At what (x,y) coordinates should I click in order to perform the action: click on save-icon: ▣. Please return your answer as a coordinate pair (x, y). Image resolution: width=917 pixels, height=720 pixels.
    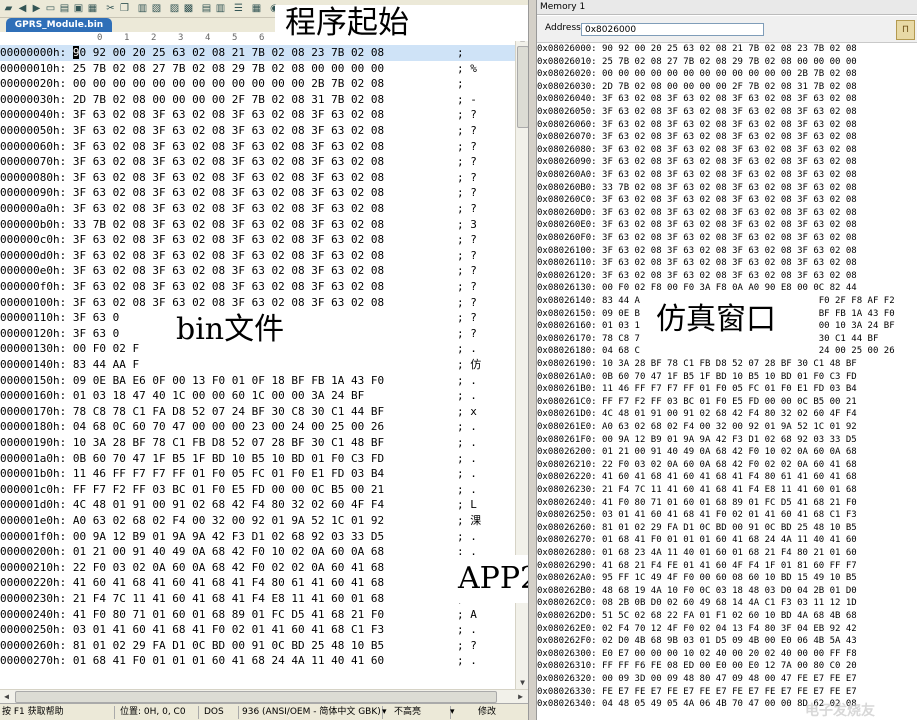
    Looking at the image, I should click on (78, 8).